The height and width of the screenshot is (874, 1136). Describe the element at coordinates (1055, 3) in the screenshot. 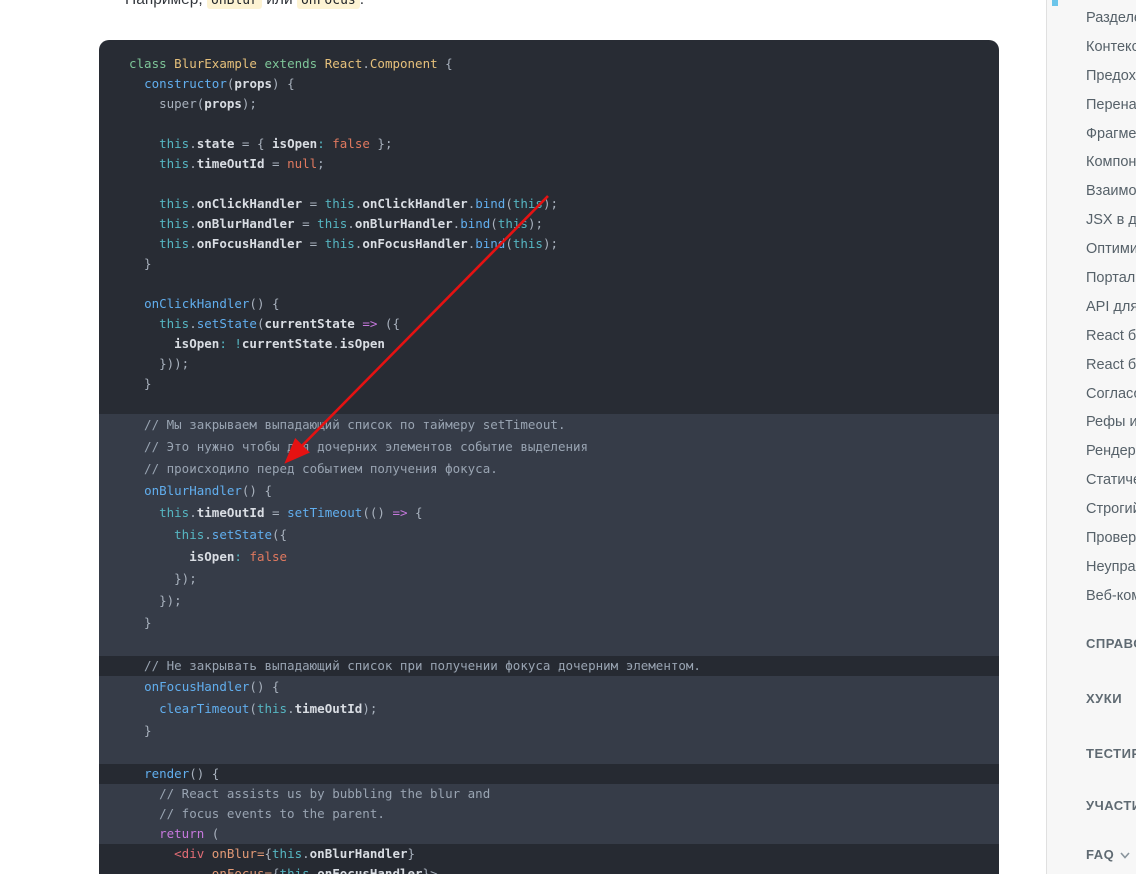

I see `active-section-indicator` at that location.